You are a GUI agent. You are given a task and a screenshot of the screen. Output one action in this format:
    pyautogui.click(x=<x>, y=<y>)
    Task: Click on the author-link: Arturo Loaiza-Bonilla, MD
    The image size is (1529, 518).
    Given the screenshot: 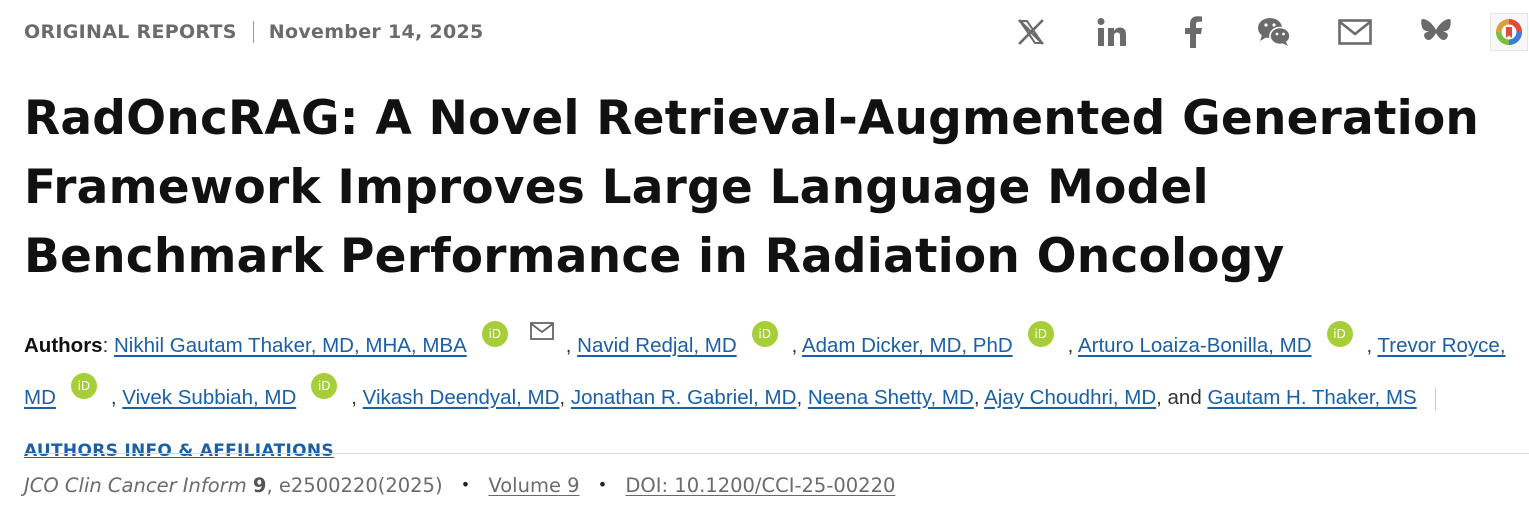 What is the action you would take?
    pyautogui.click(x=1195, y=345)
    